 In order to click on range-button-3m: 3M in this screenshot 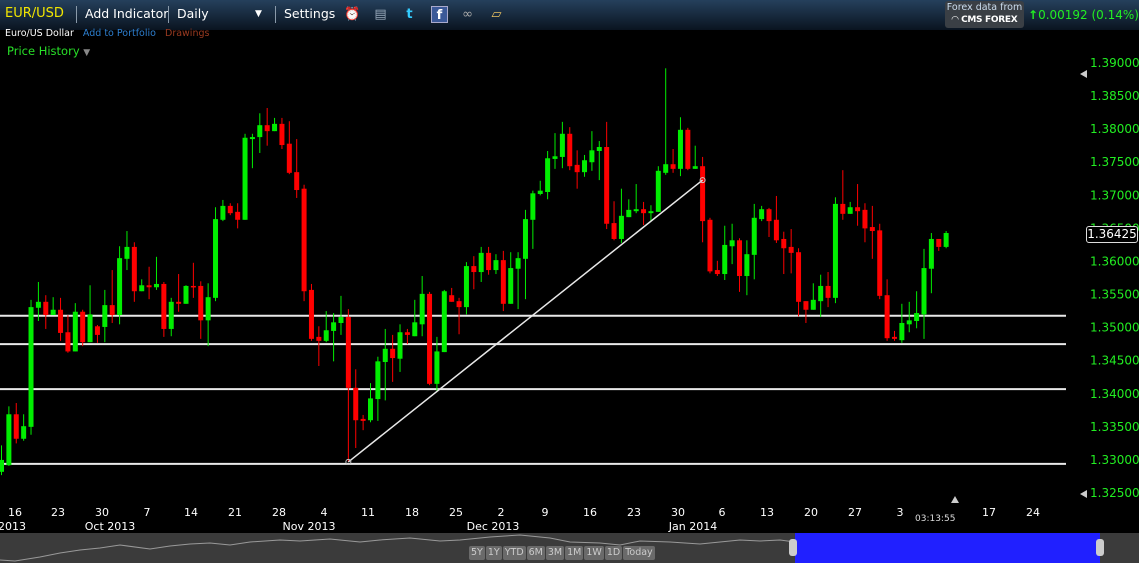, I will do `click(555, 553)`.